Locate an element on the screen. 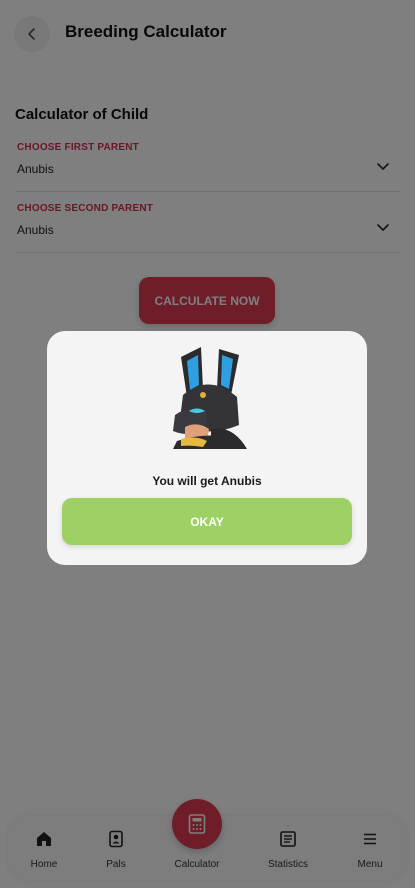  result-message: You will get Anubis is located at coordinates (207, 481).